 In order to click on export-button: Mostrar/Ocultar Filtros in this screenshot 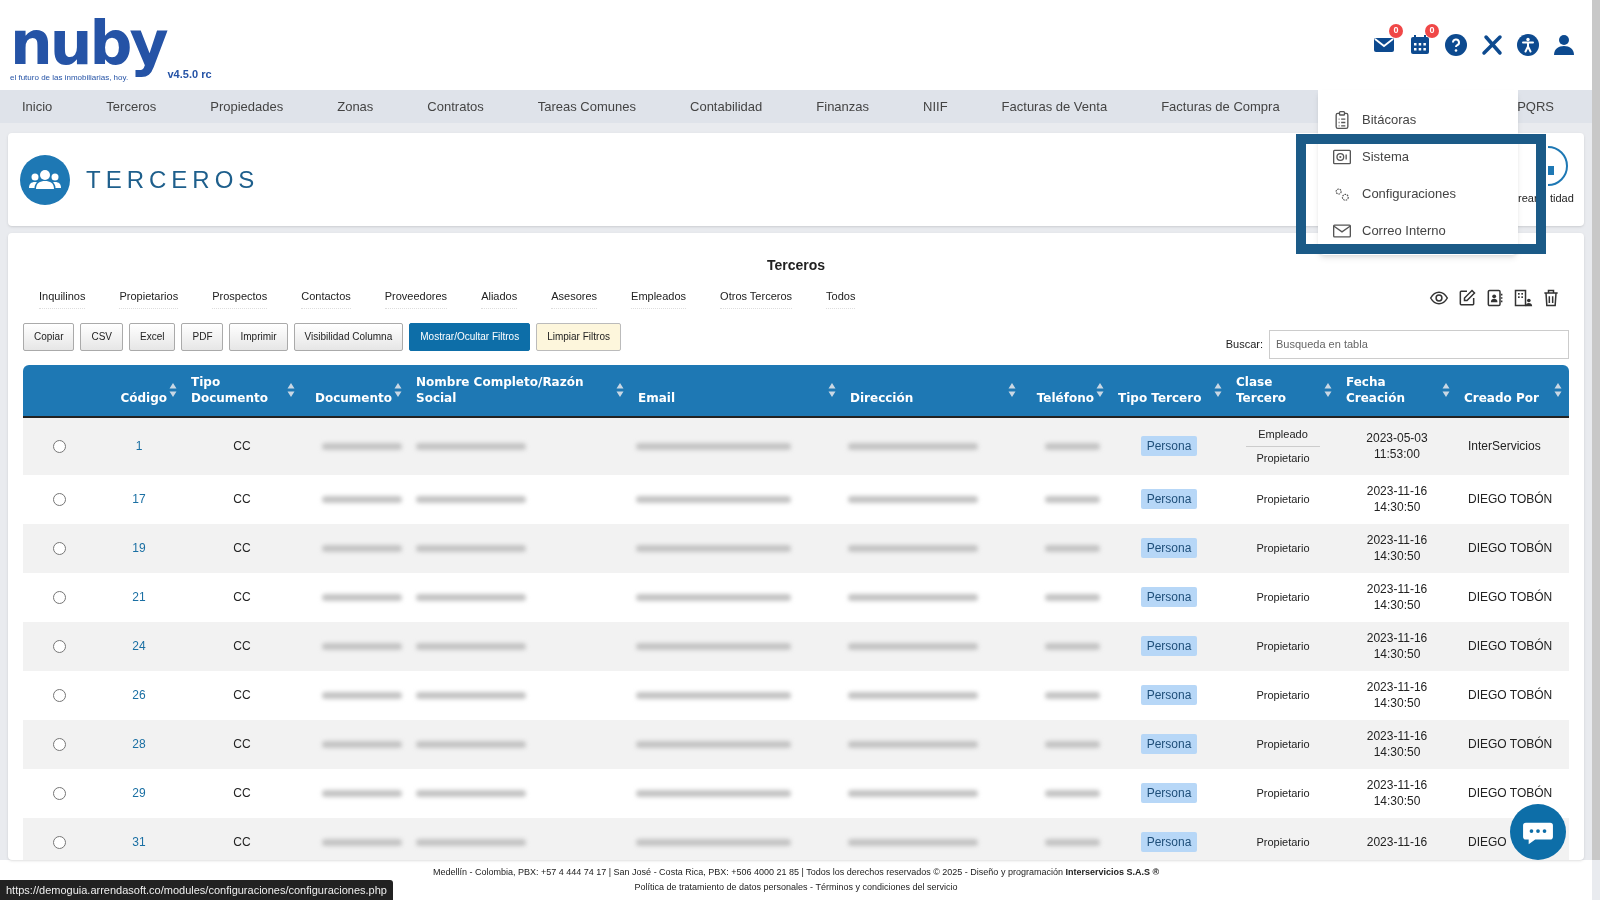, I will do `click(470, 336)`.